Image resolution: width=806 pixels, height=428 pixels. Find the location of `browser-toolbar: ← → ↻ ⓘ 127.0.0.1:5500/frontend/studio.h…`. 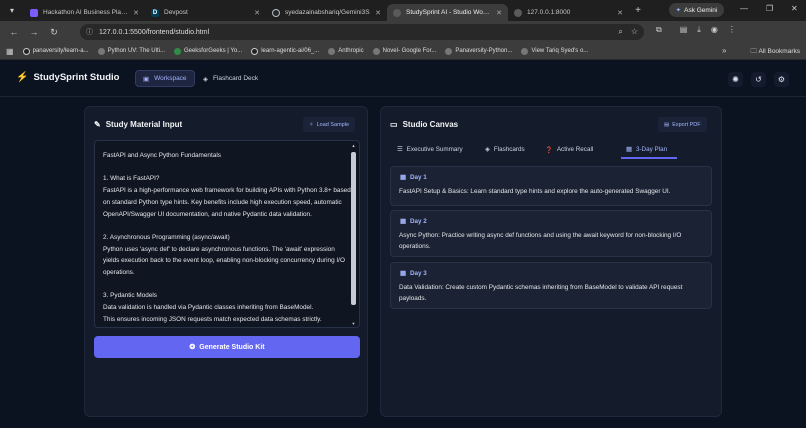

browser-toolbar: ← → ↻ ⓘ 127.0.0.1:5500/frontend/studio.h… is located at coordinates (403, 32).